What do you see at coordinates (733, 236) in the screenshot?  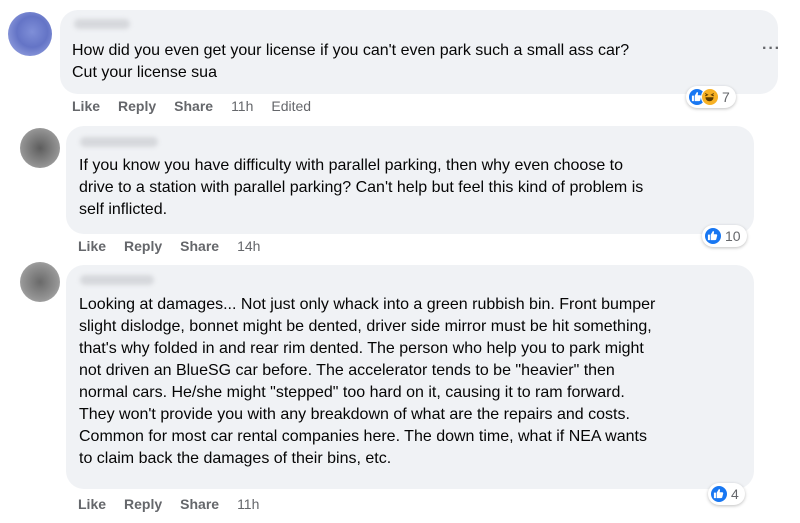 I see `reaction-count: 10` at bounding box center [733, 236].